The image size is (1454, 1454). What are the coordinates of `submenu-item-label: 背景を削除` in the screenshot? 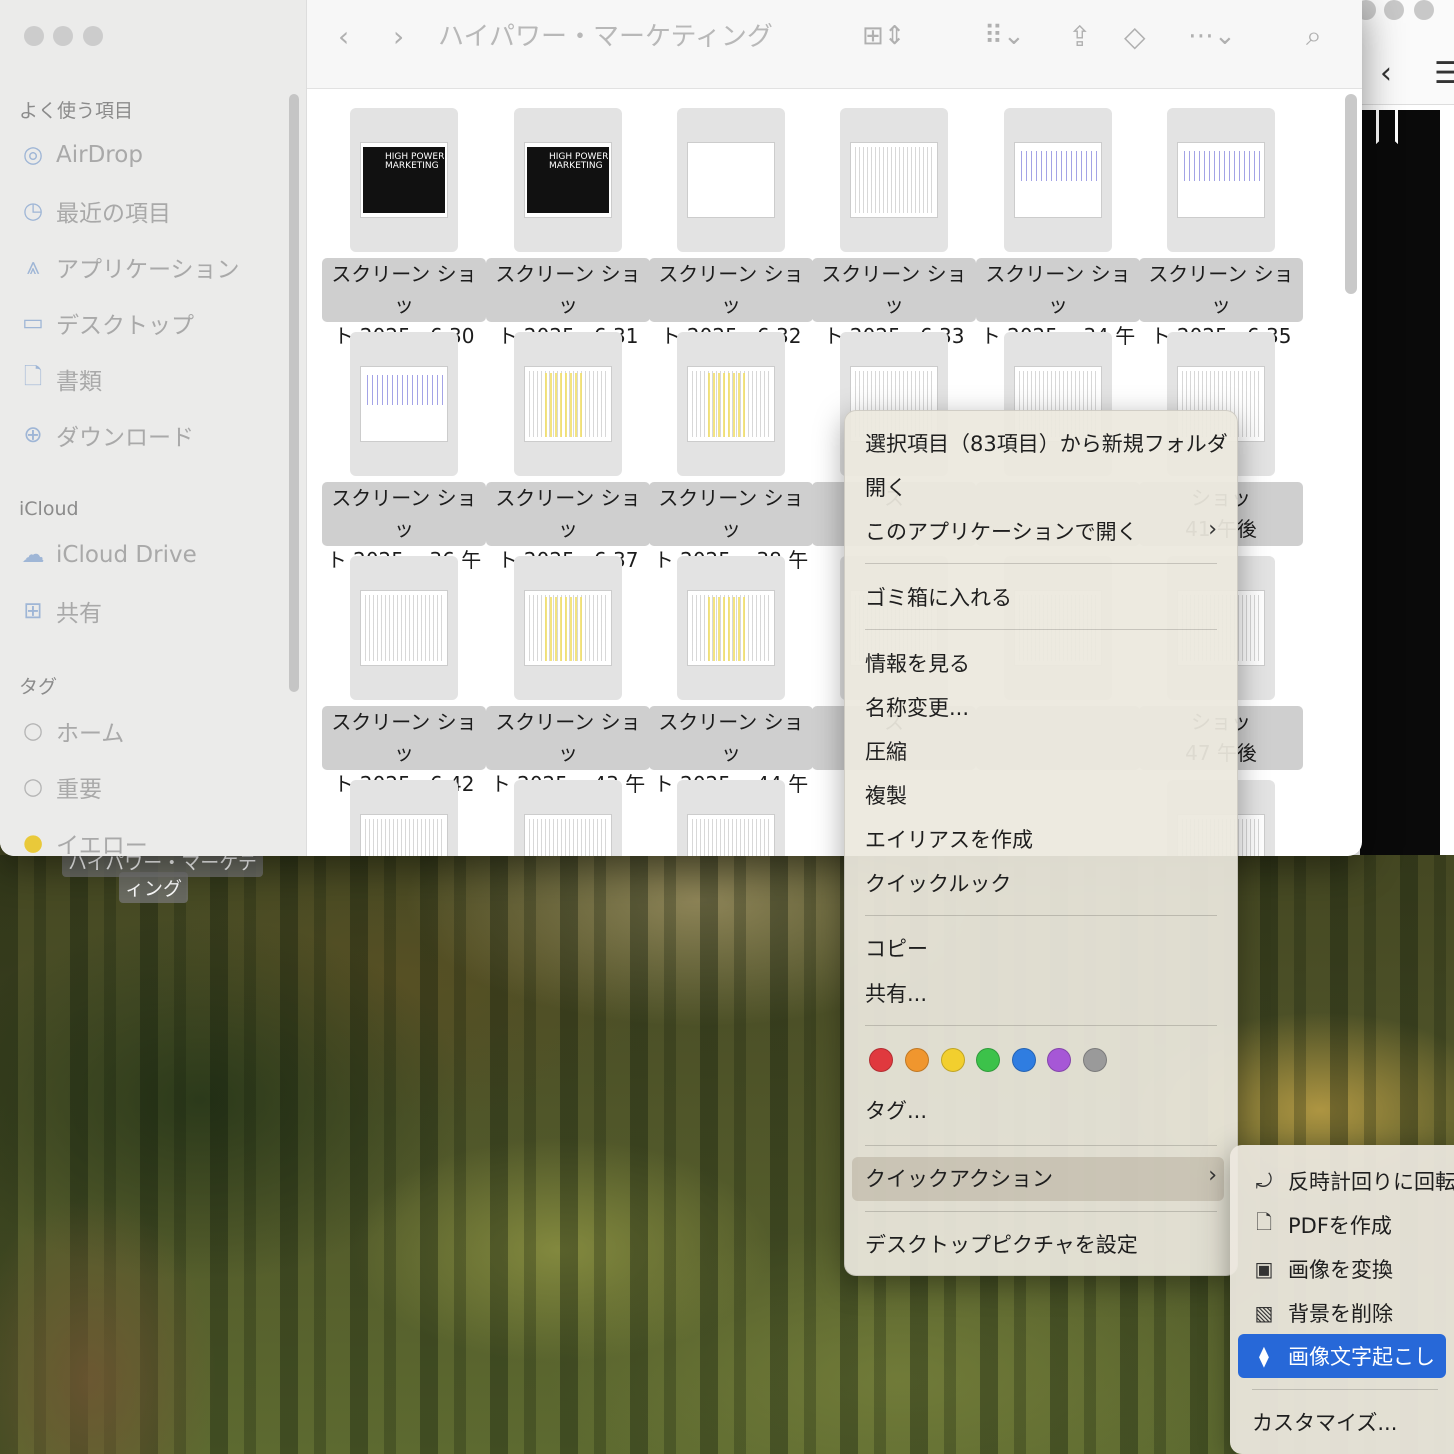 It's located at (1340, 1314).